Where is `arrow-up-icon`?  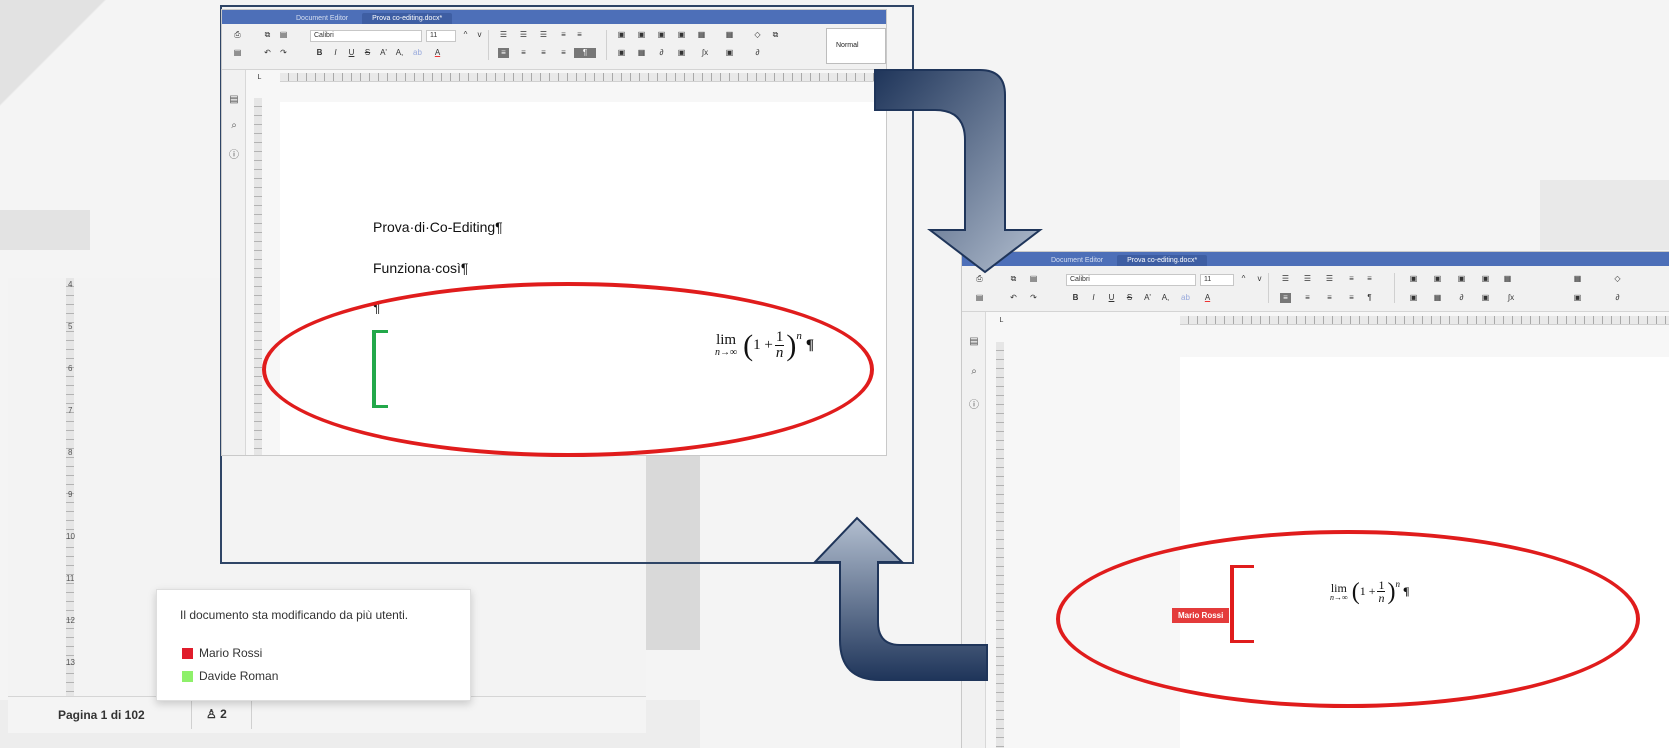
arrow-up-icon is located at coordinates (900, 598).